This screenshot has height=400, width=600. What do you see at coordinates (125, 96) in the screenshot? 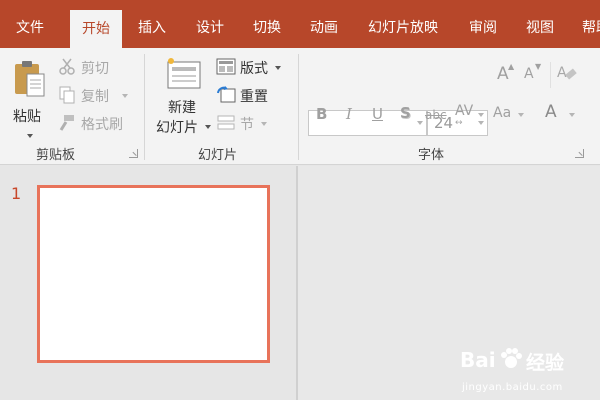
I see `copy-dropdown-caret` at bounding box center [125, 96].